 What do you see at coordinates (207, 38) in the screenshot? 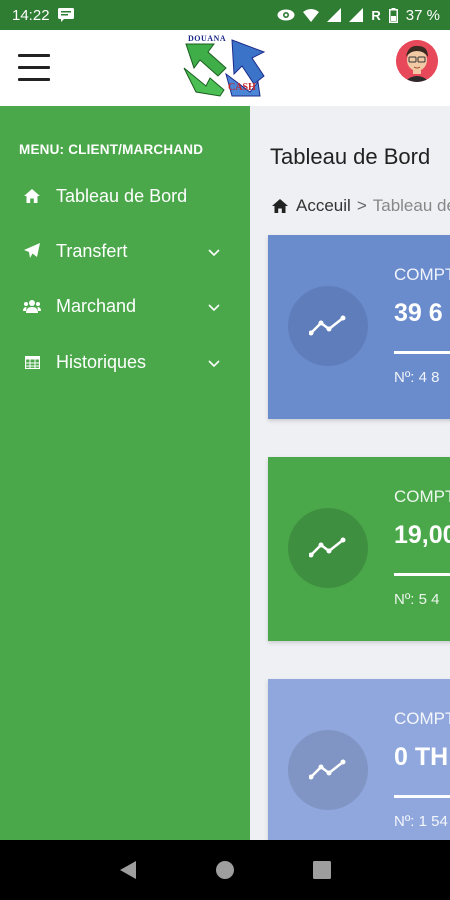
I see `logo-text-top: DOUANA` at bounding box center [207, 38].